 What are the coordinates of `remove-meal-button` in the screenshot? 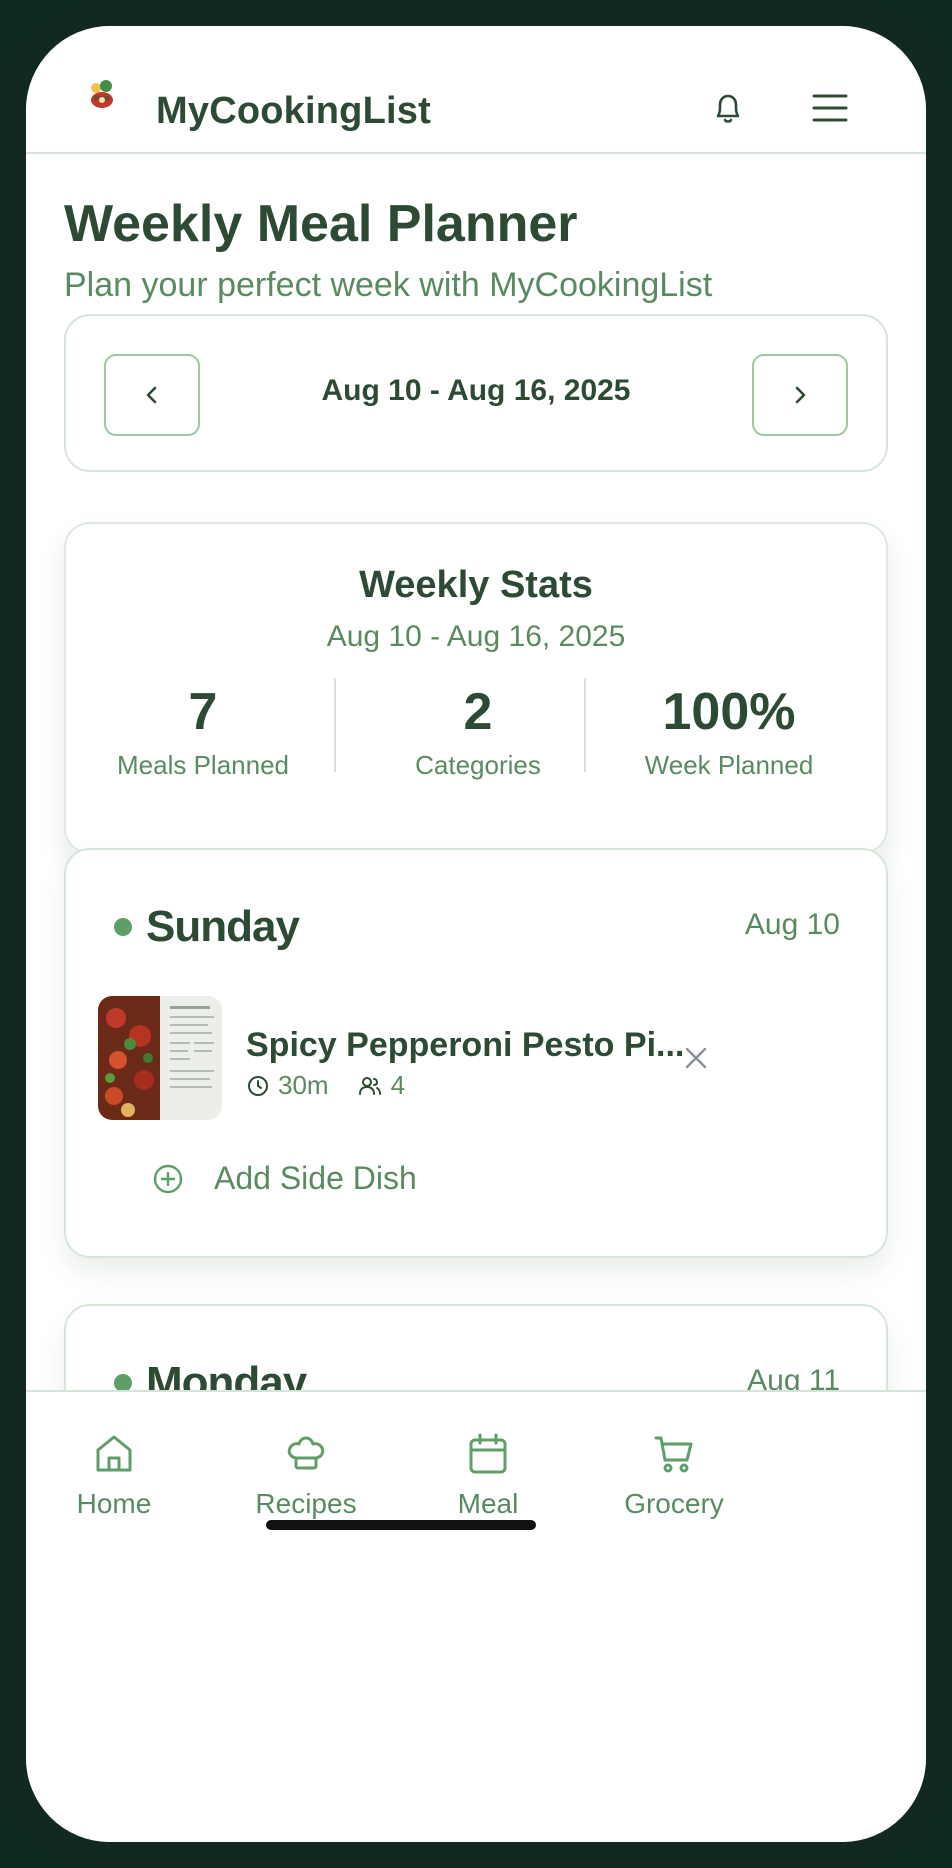 It's located at (696, 1058).